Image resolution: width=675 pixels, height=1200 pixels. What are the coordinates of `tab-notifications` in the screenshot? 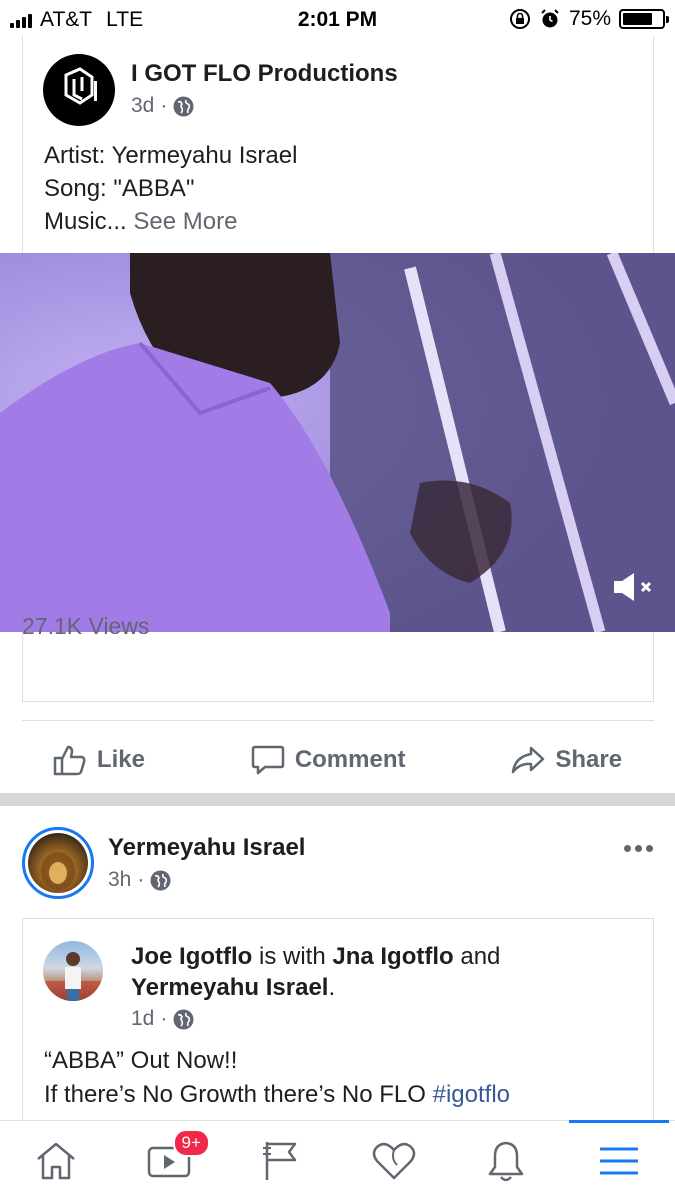 It's located at (506, 1160).